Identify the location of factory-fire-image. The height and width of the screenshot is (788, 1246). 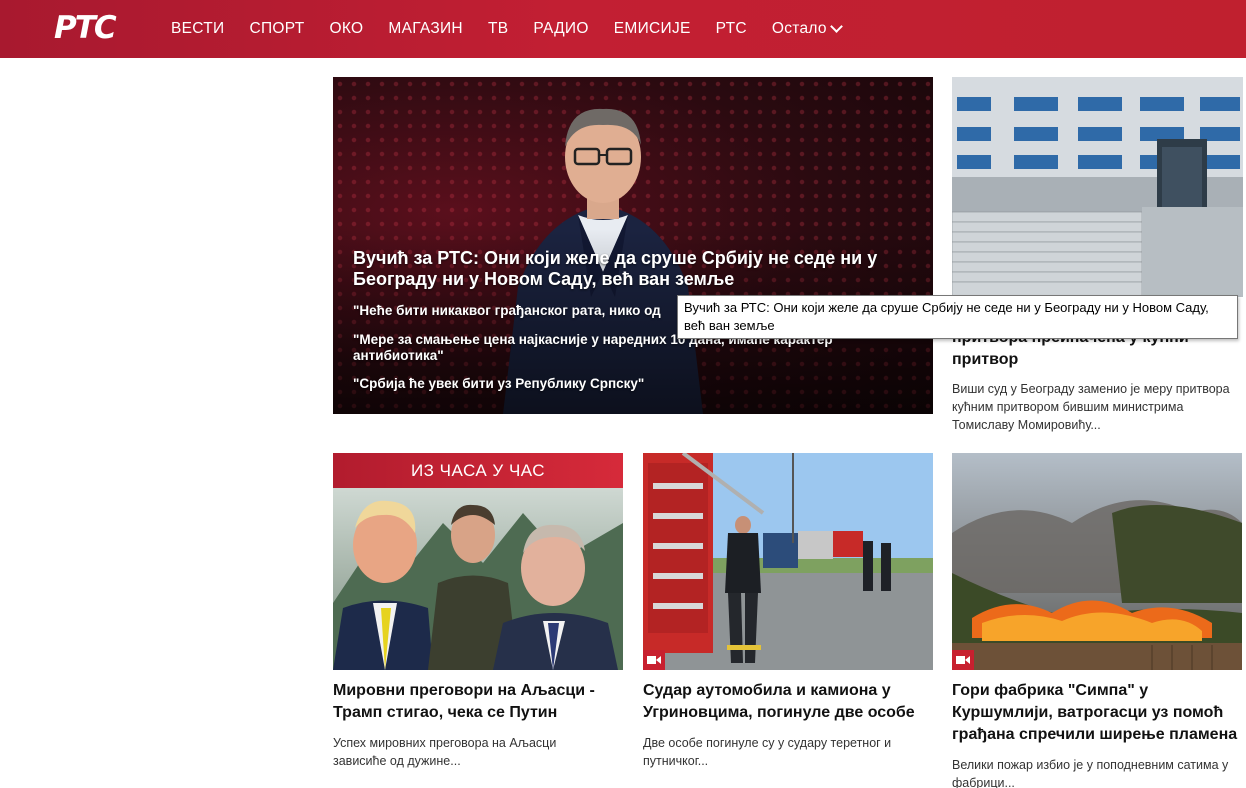
(1097, 561).